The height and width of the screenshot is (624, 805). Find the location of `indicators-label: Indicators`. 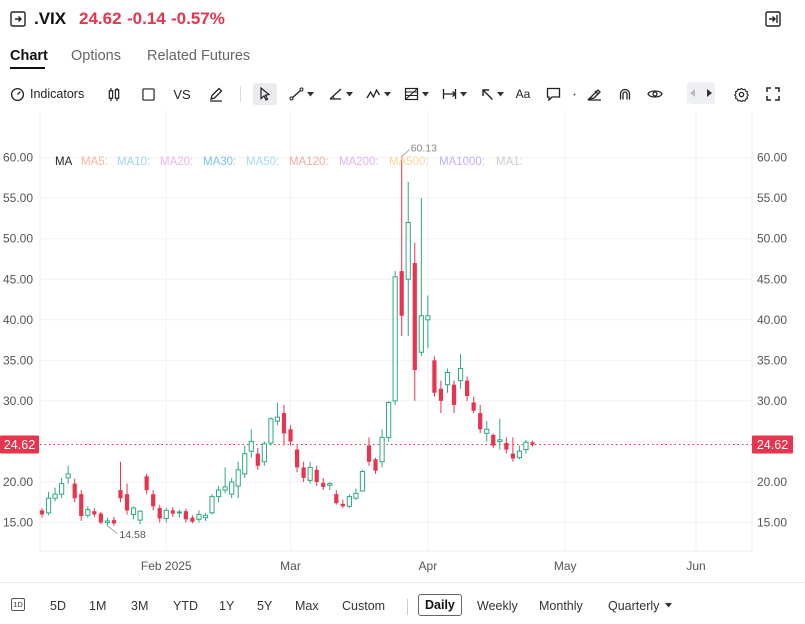

indicators-label: Indicators is located at coordinates (57, 94).